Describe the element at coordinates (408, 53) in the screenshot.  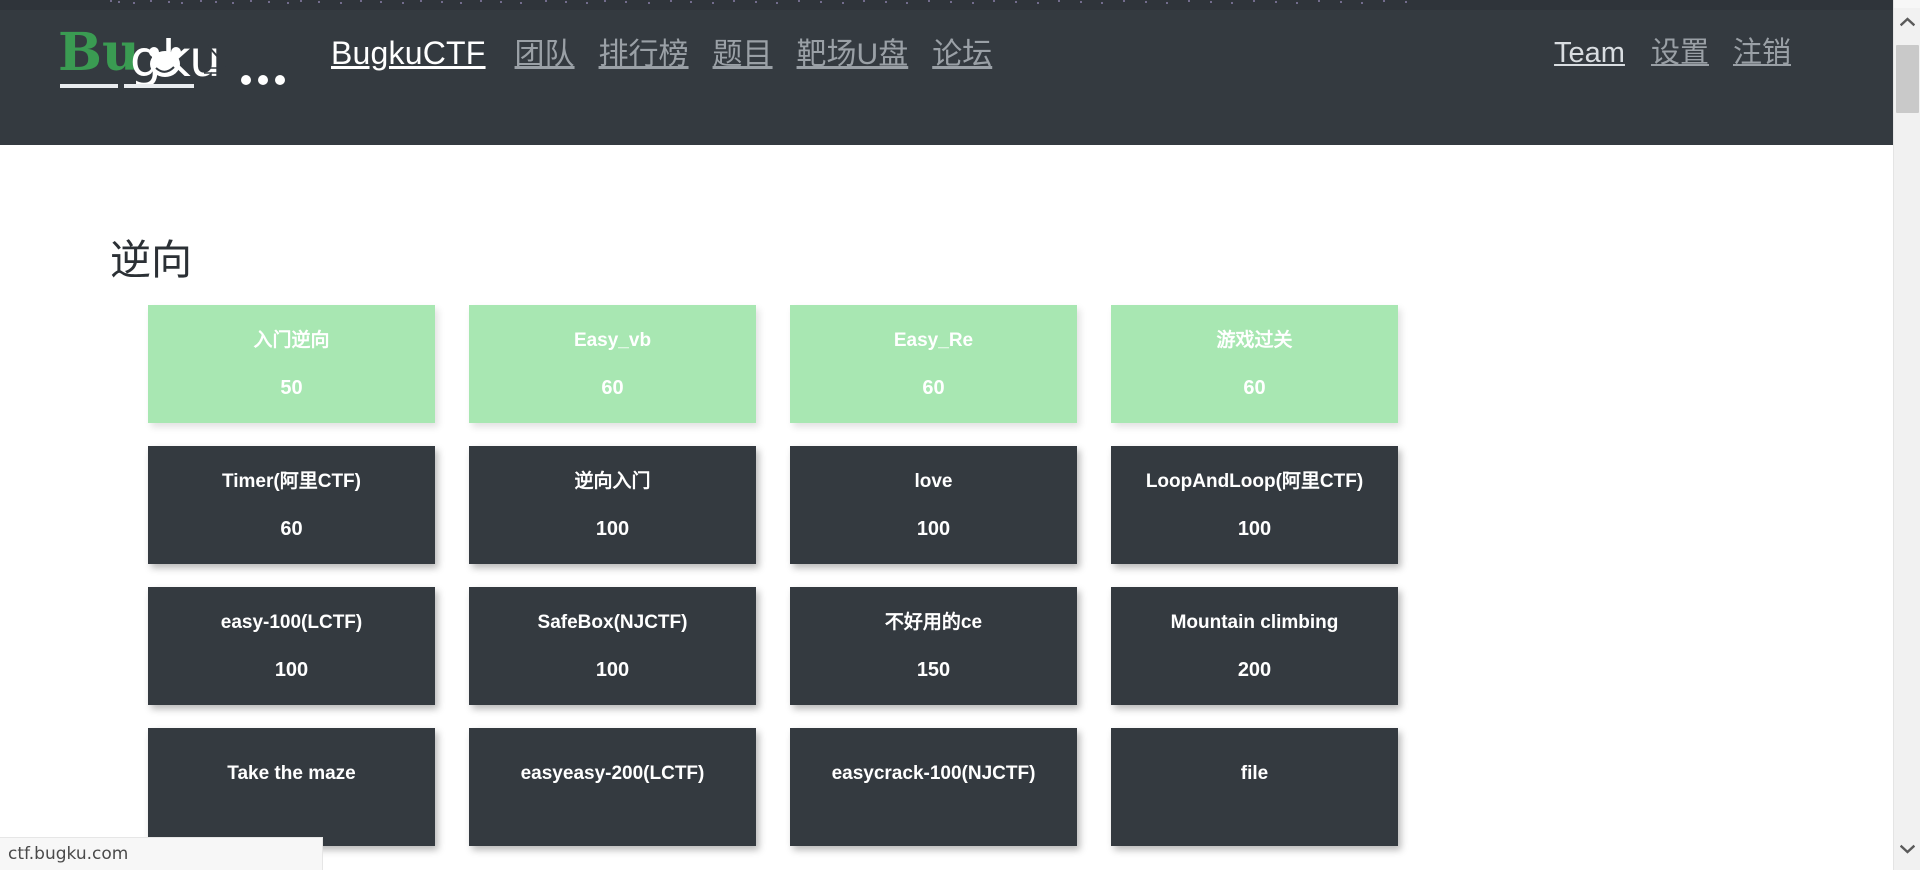
I see `nav-link-bugkuctf: BugkuCTF` at that location.